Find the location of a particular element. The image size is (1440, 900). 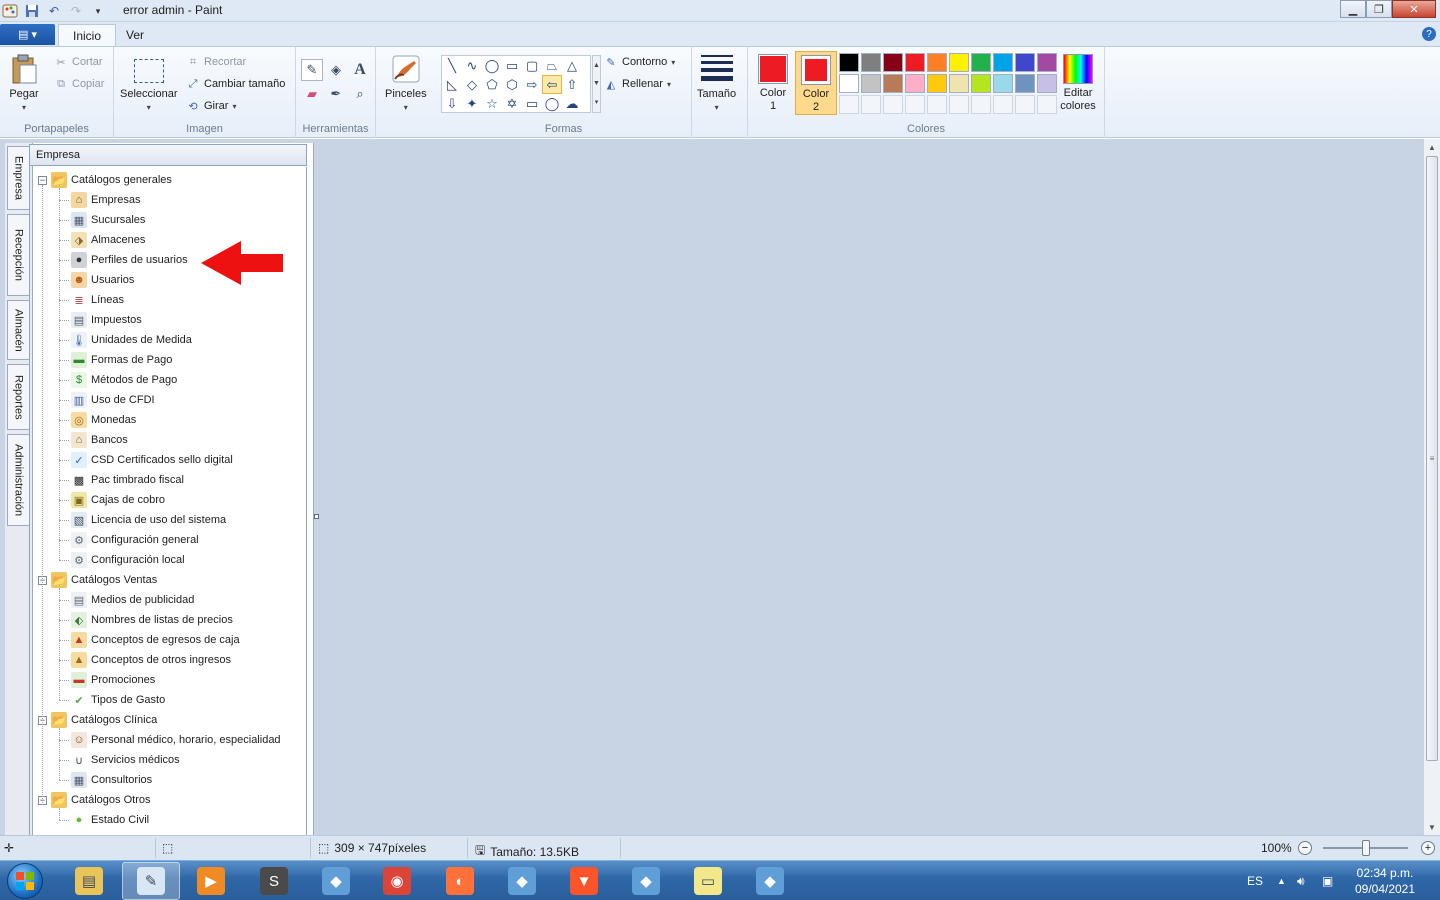

rect-callout-shape-icon: ▭ is located at coordinates (532, 103).